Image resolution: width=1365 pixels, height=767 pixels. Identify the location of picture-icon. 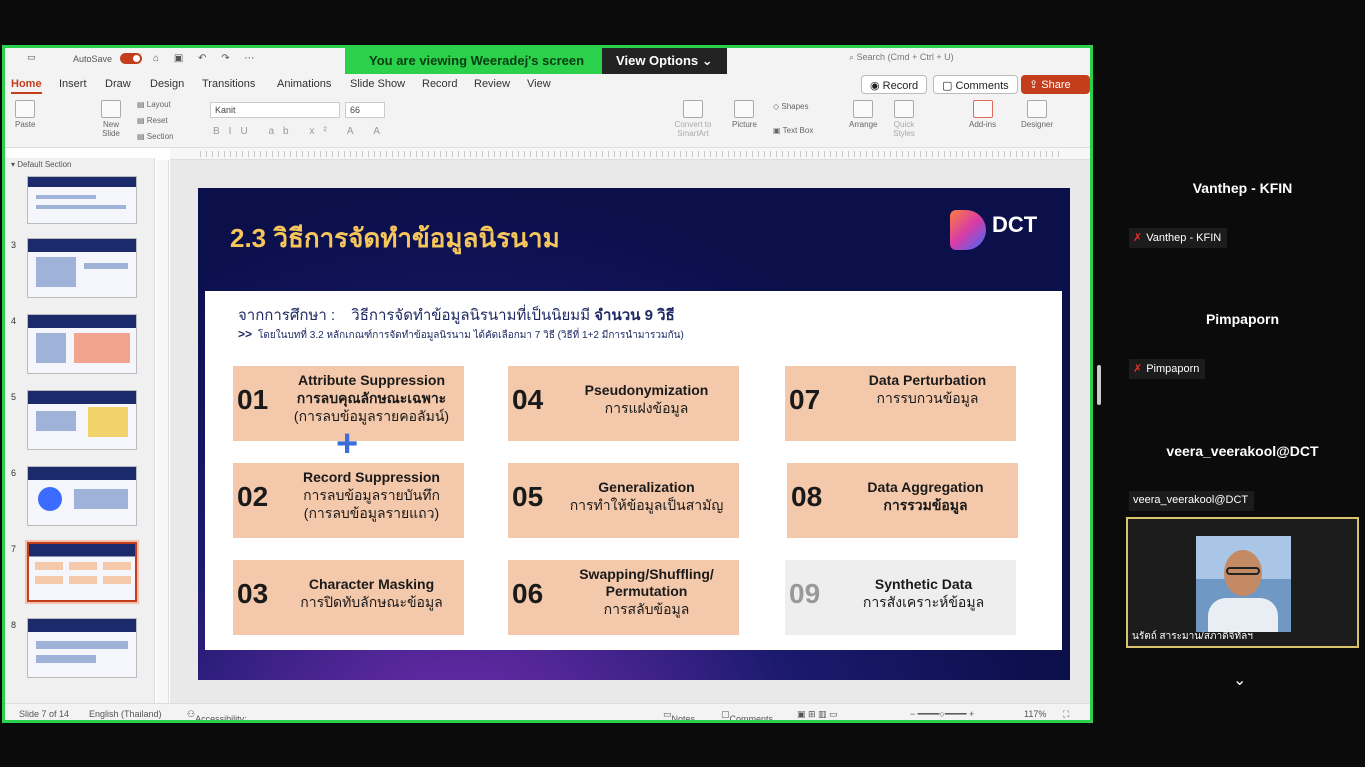
(744, 109).